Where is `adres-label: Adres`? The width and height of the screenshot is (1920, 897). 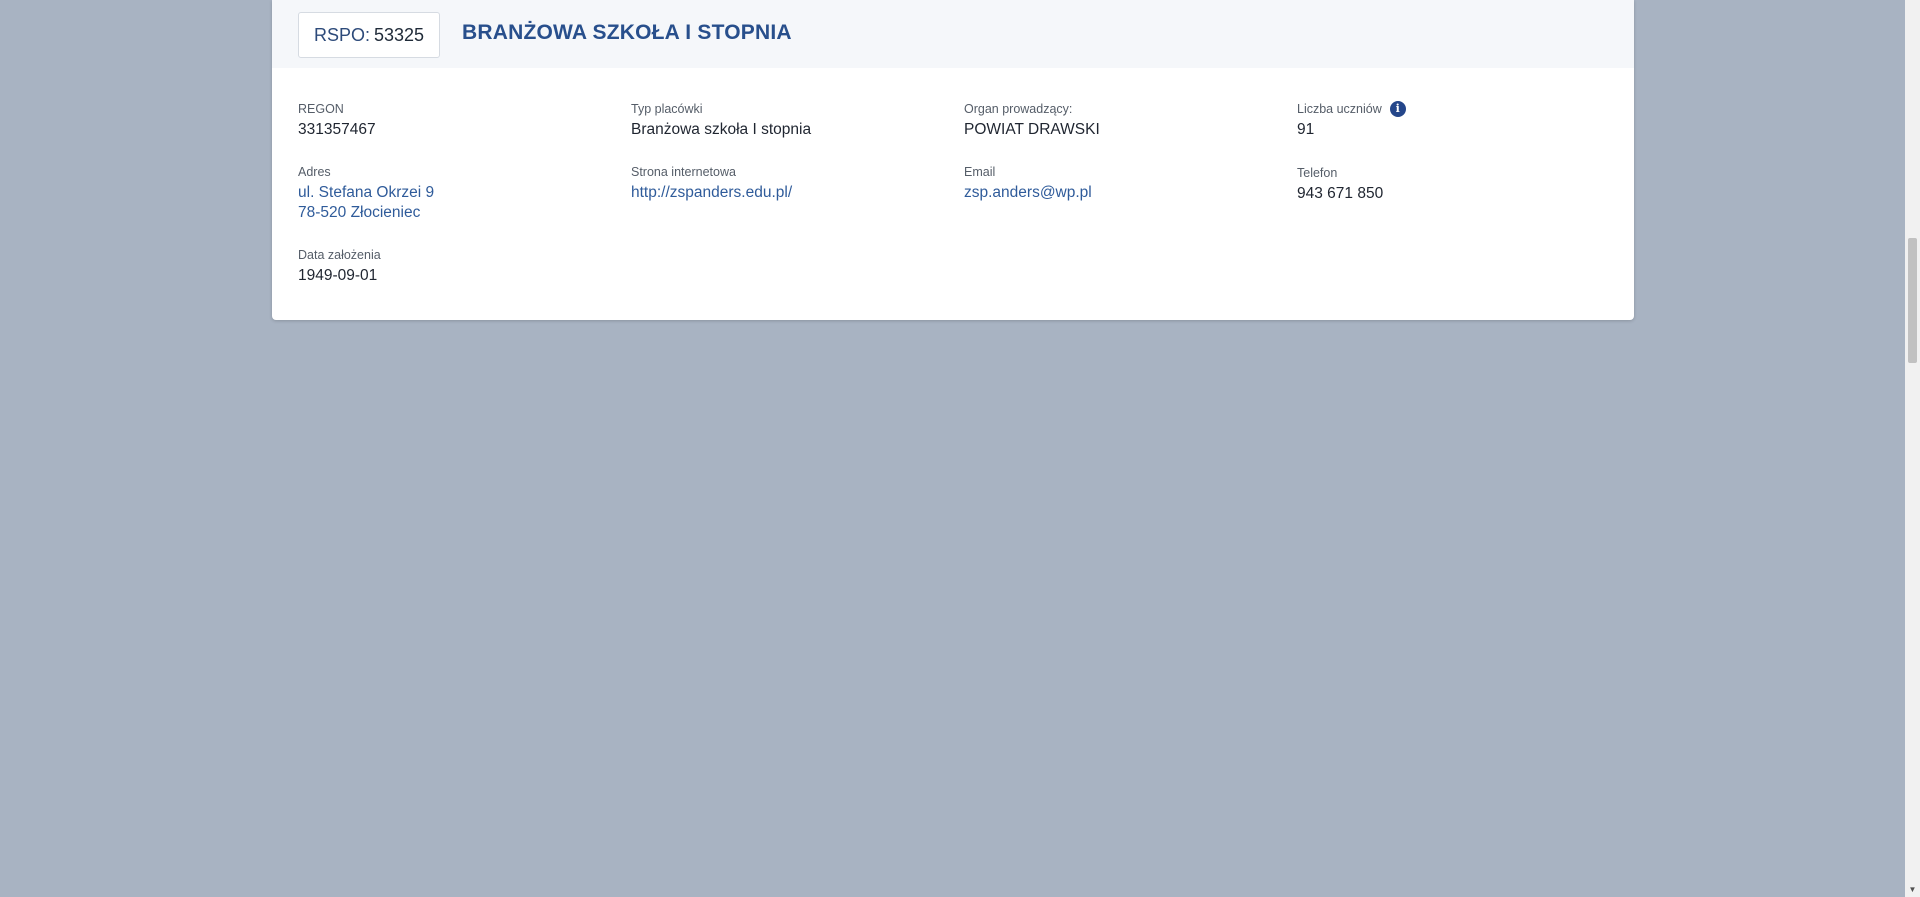 adres-label: Adres is located at coordinates (314, 172).